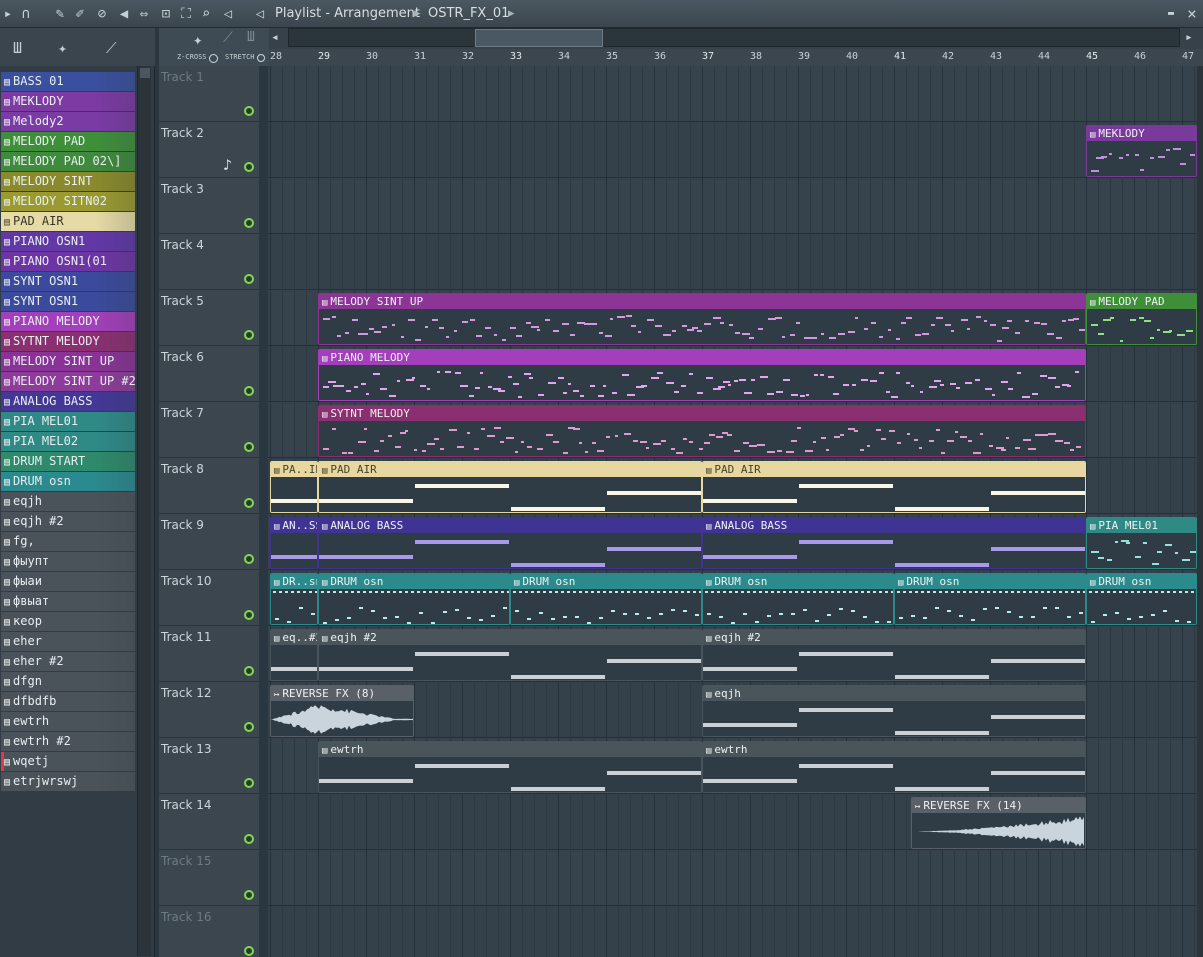  I want to click on track-header: Track 7, so click(209, 430).